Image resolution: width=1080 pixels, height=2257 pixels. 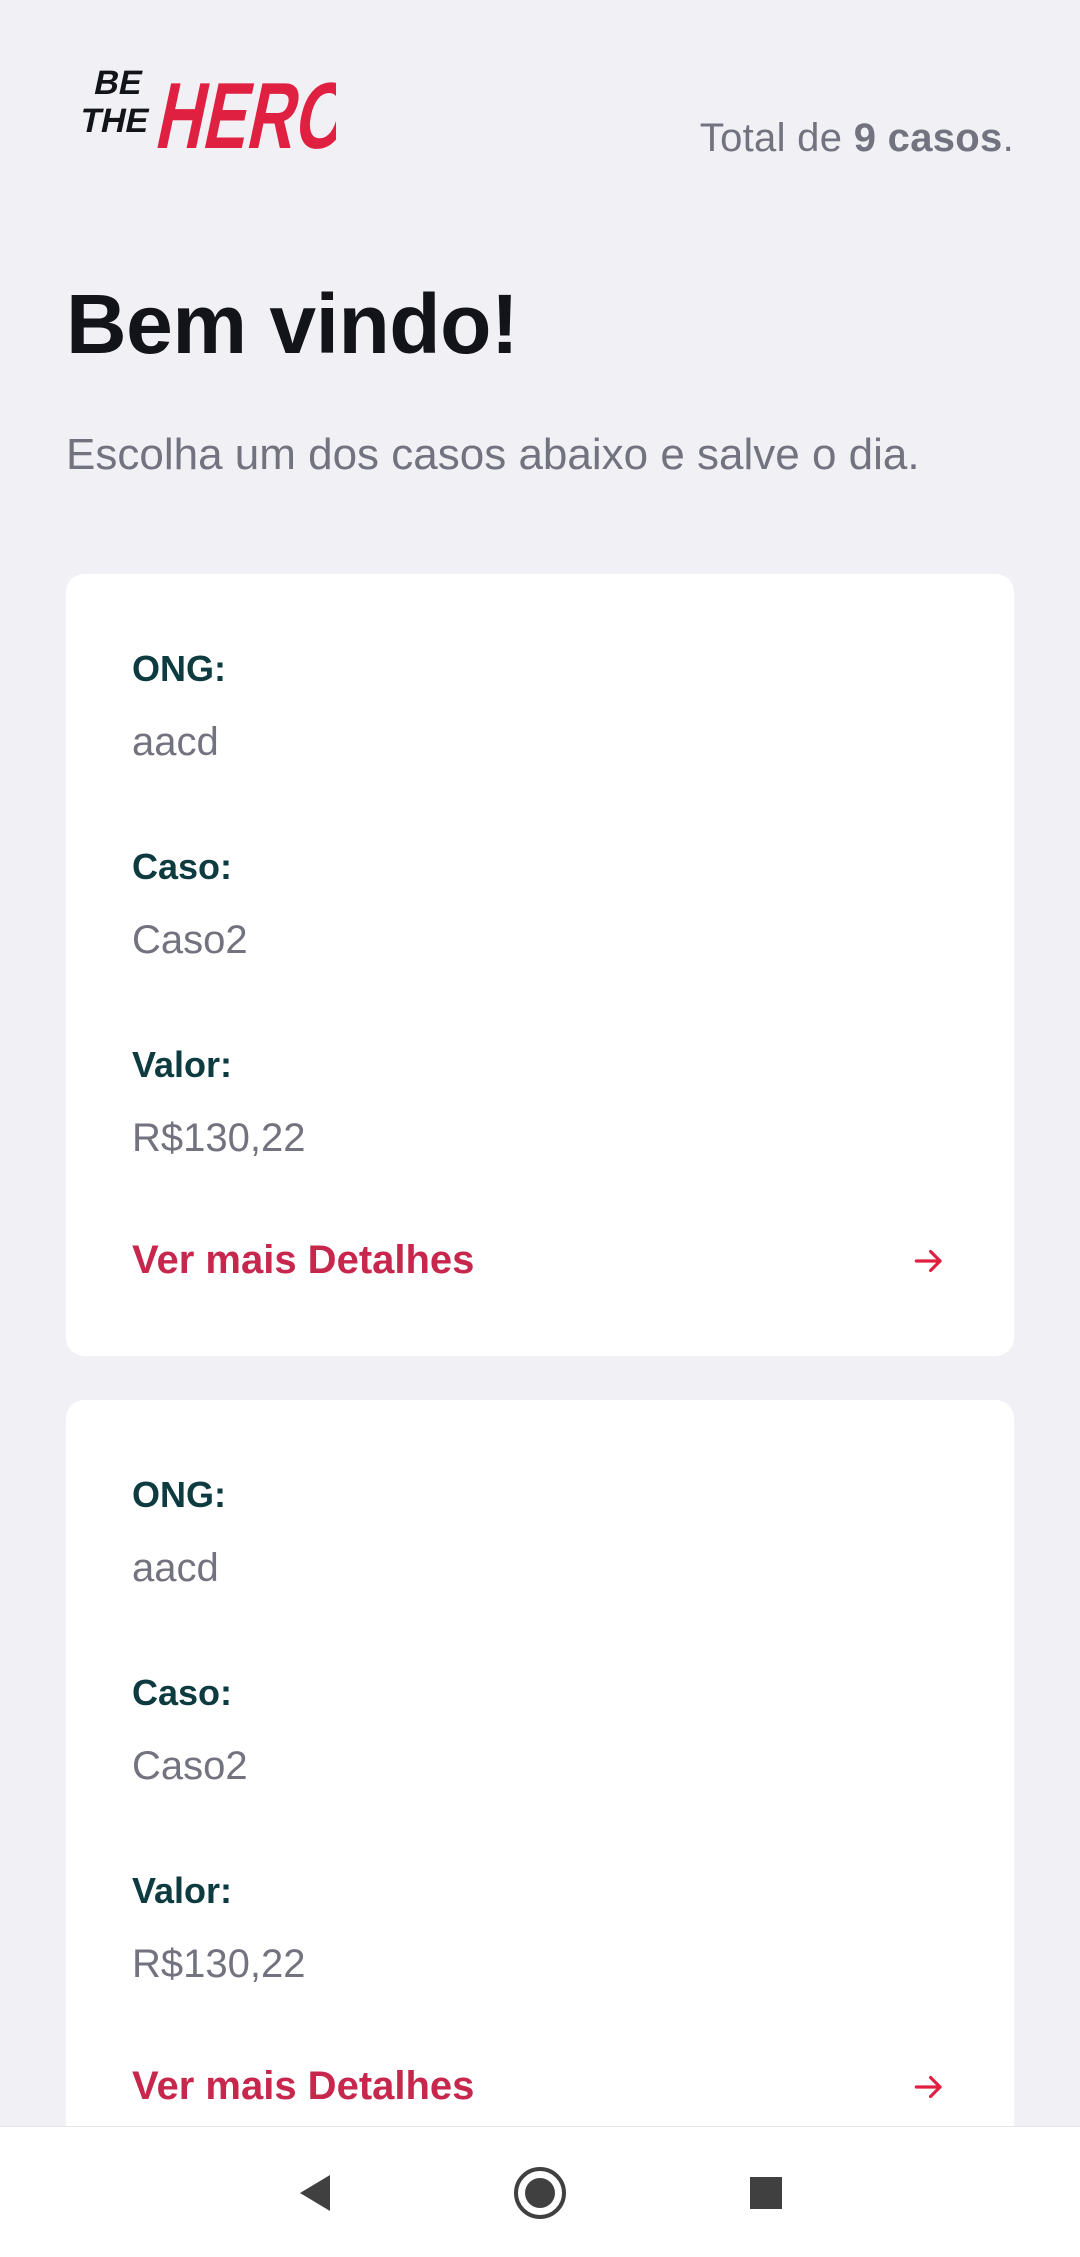 I want to click on total-prefix: Total de, so click(x=776, y=138).